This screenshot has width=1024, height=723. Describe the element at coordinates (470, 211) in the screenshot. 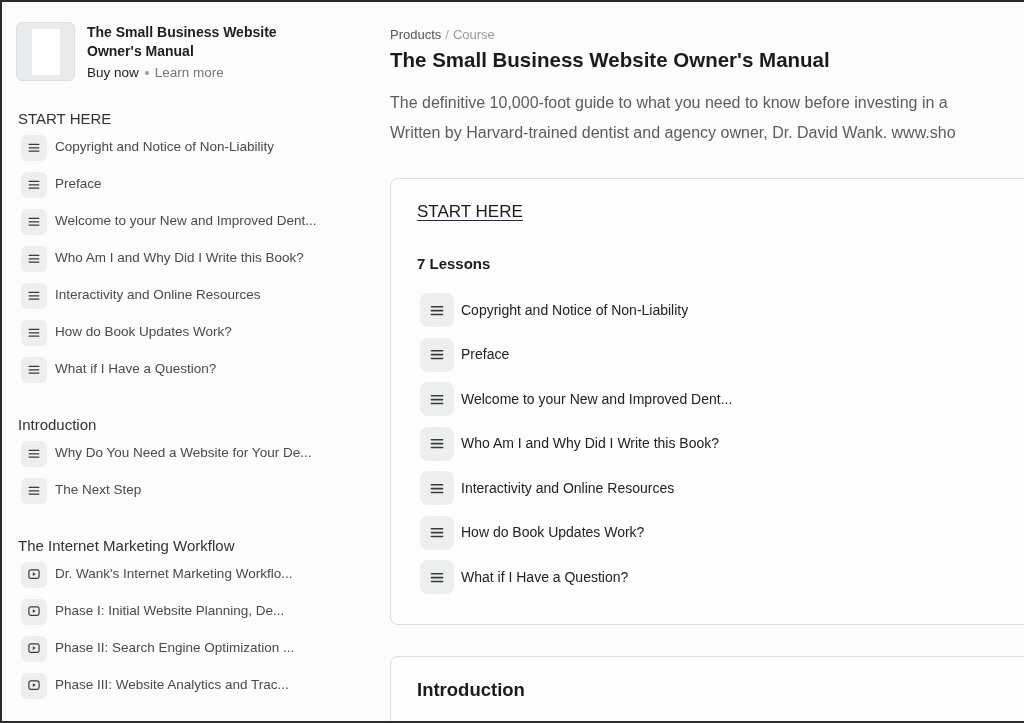

I see `section-title-link: START HERE` at that location.